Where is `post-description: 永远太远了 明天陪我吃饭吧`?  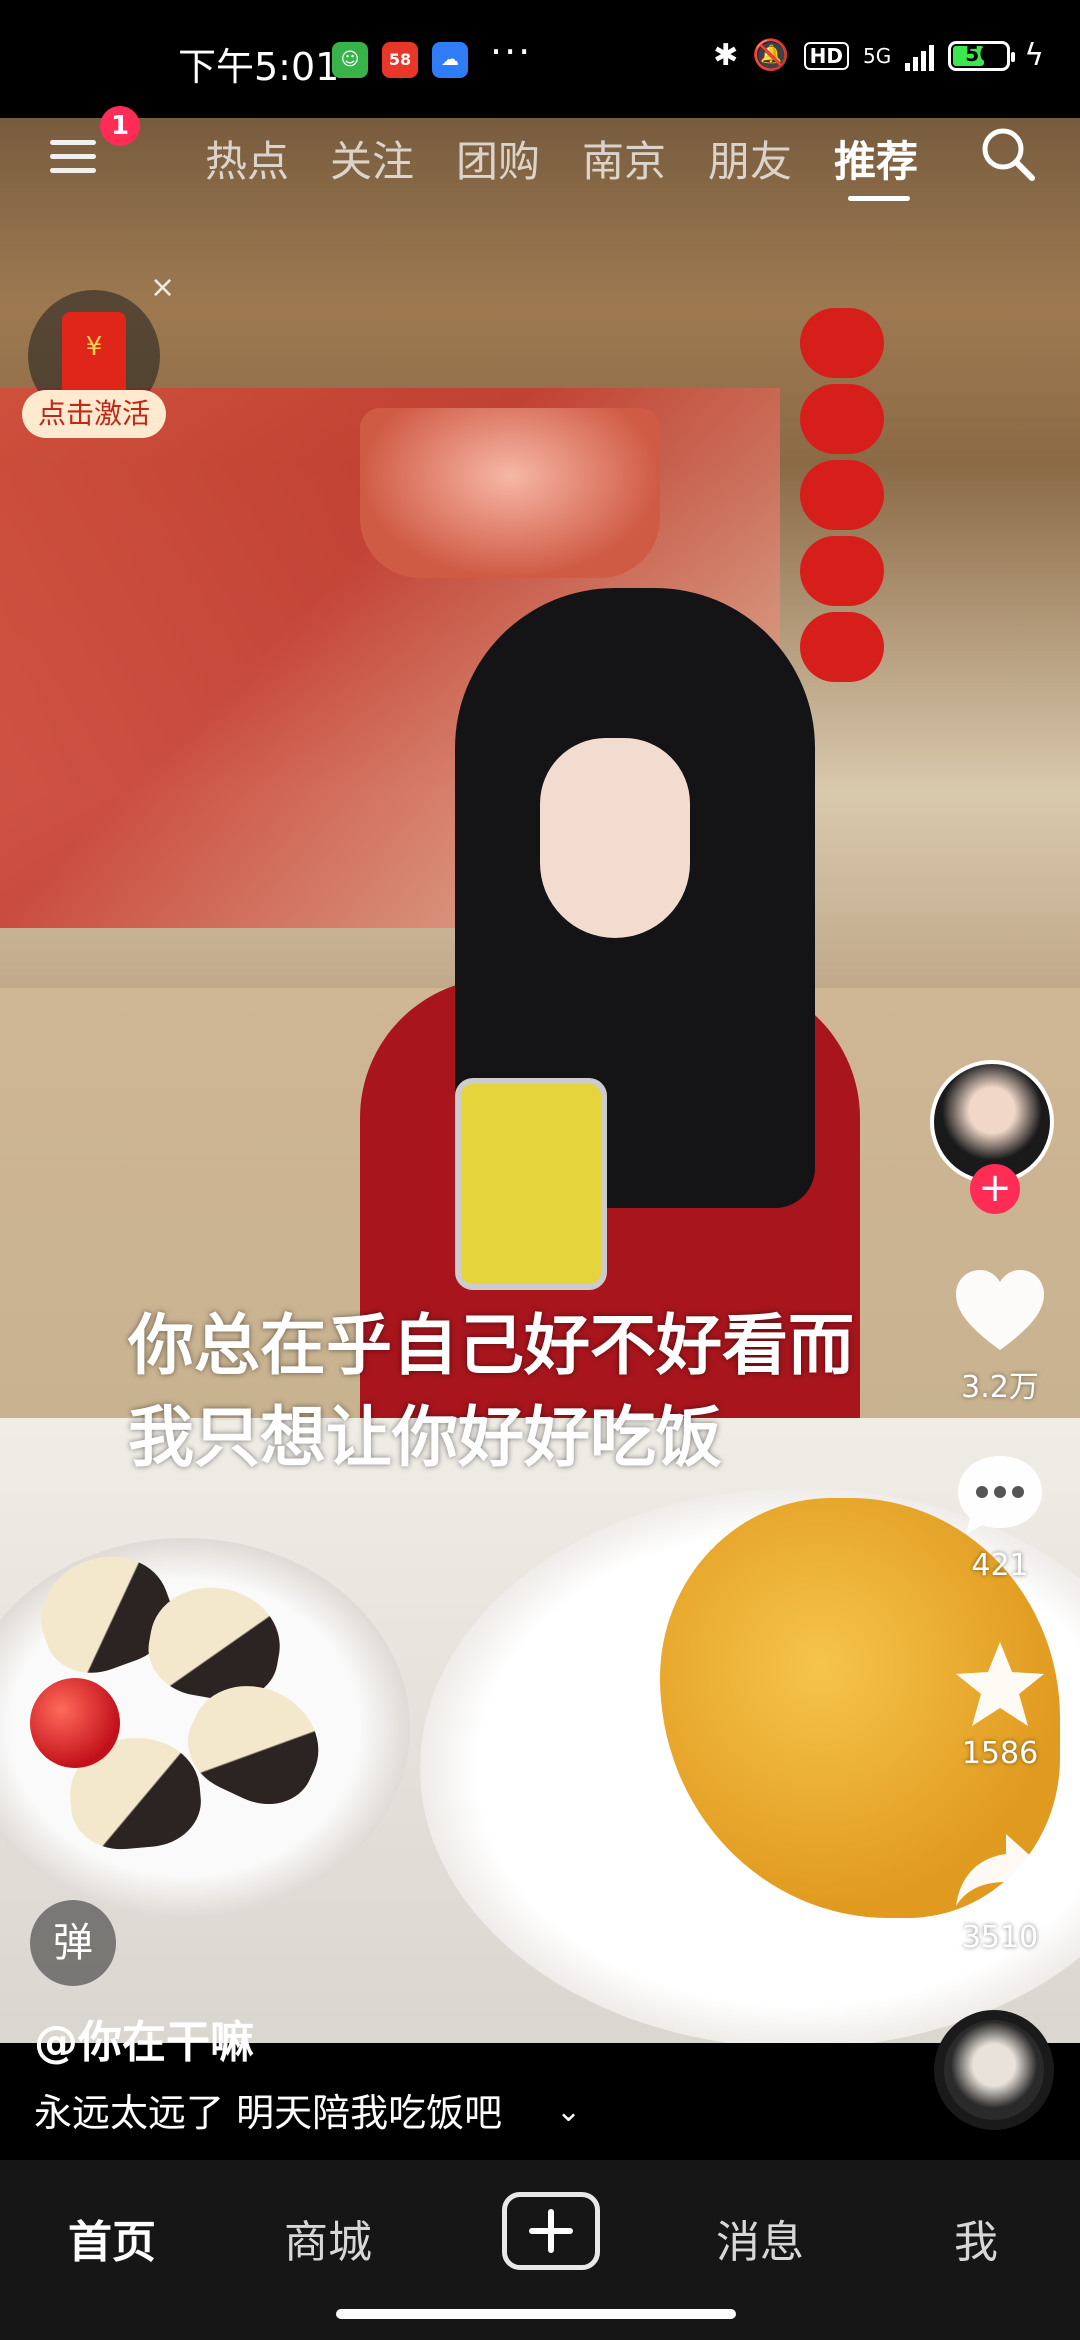 post-description: 永远太远了 明天陪我吃饭吧 is located at coordinates (268, 2109).